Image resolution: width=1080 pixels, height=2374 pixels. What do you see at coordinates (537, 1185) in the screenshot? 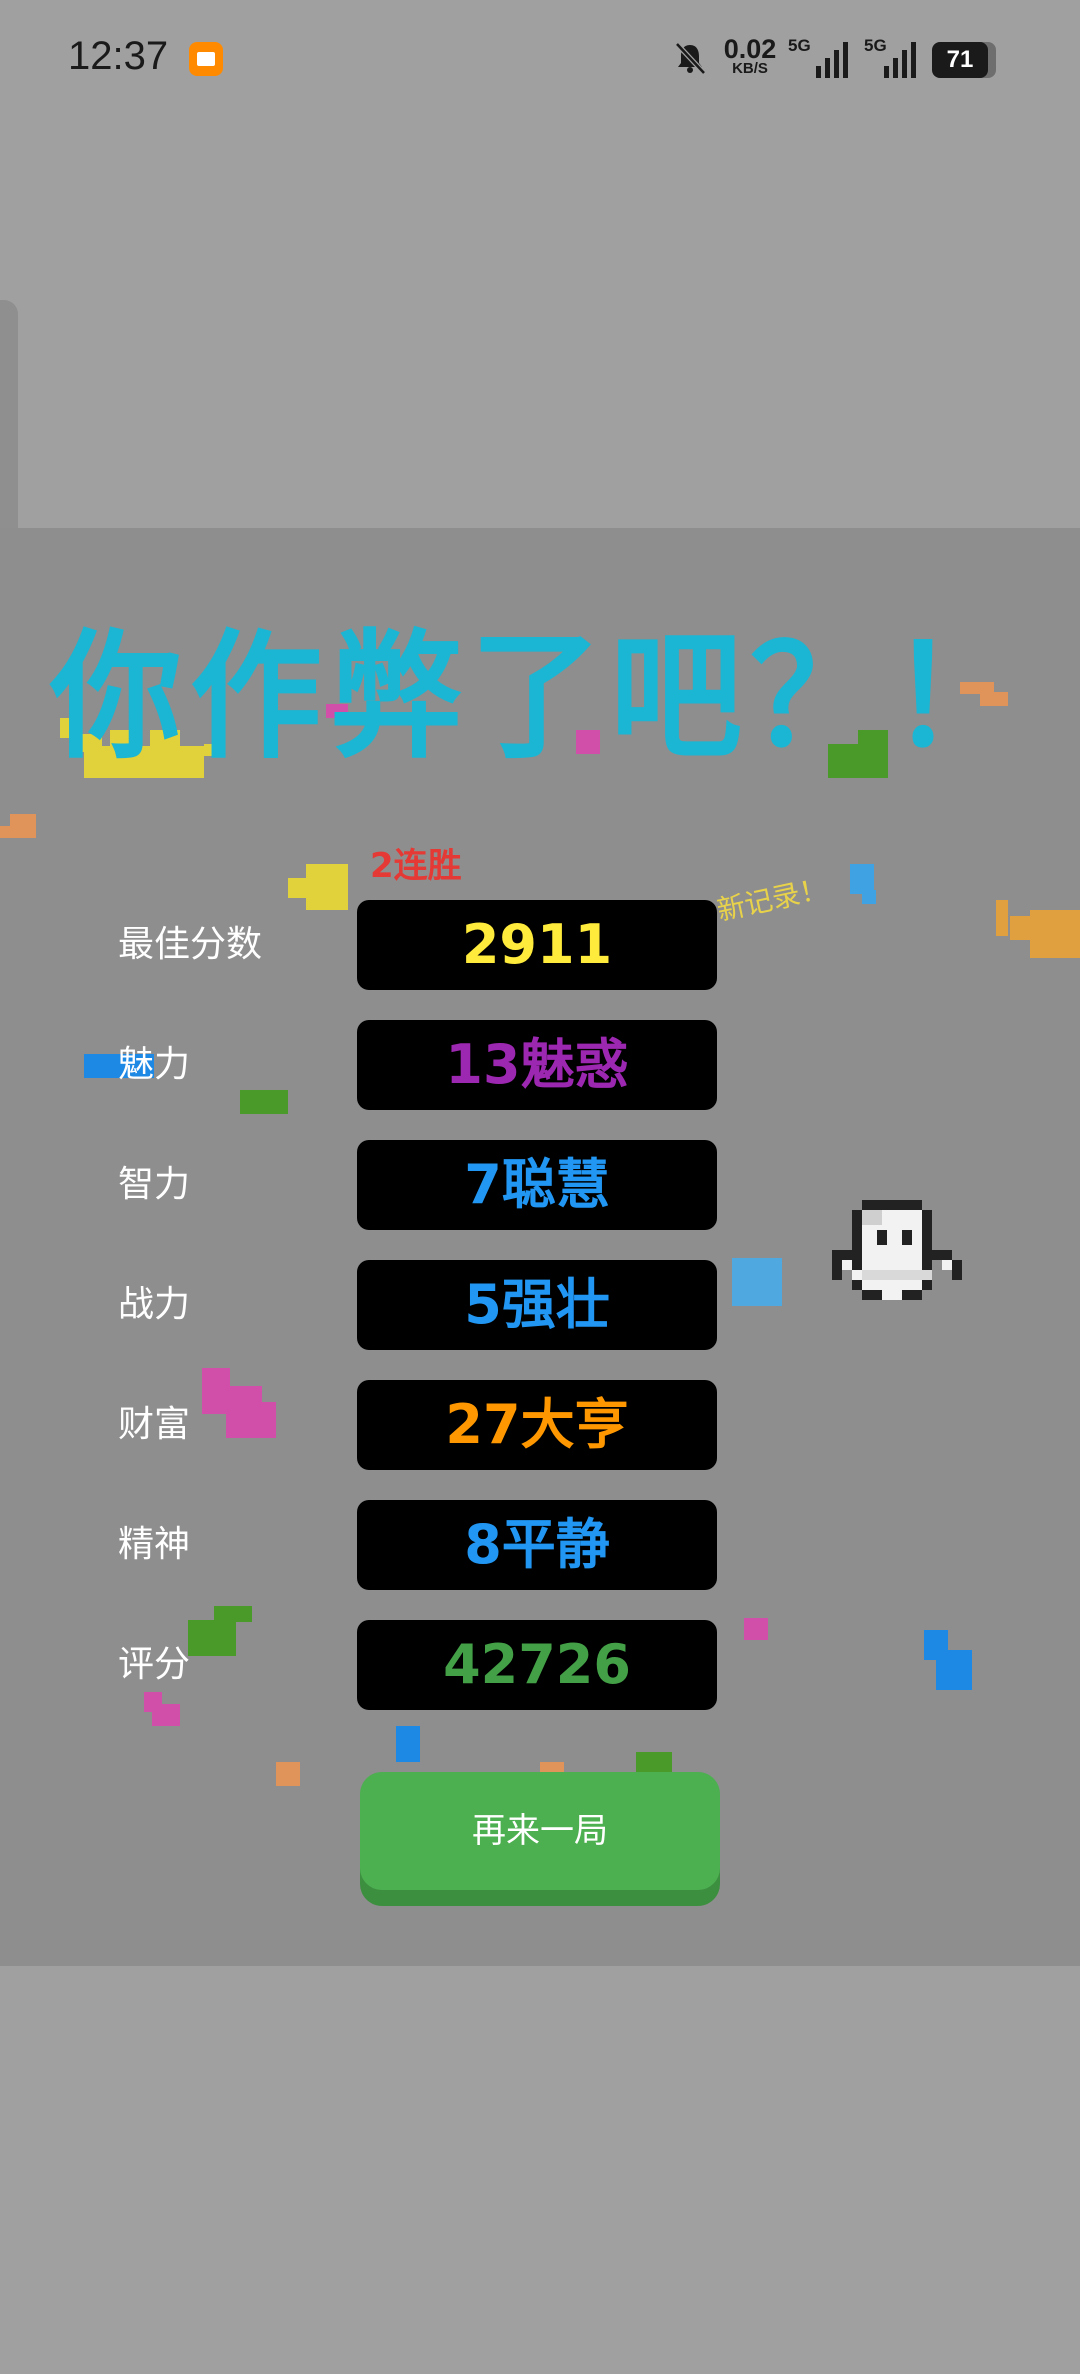
I see `stat-value-intelligence: 7聪慧` at bounding box center [537, 1185].